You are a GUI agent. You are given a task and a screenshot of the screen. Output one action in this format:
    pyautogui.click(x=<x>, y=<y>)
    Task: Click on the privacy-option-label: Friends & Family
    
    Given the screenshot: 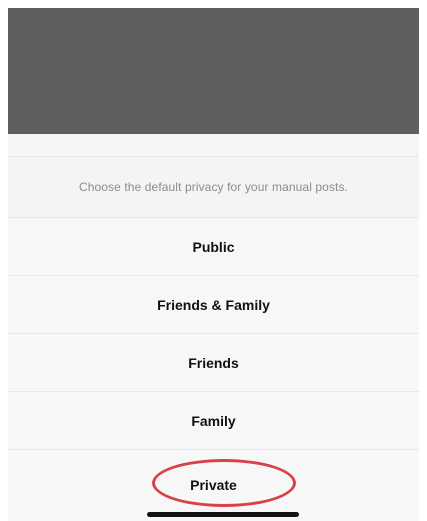 What is the action you would take?
    pyautogui.click(x=213, y=304)
    